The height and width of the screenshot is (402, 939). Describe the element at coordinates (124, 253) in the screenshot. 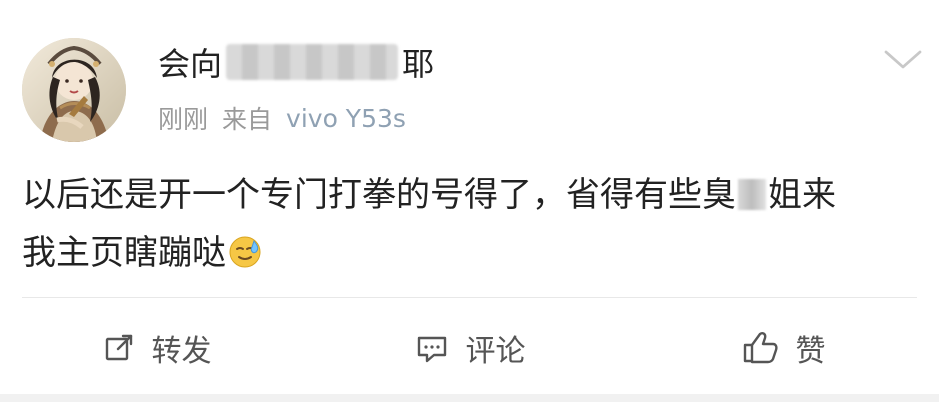

I see `post-text-line-2: 我主页瞎蹦哒` at that location.